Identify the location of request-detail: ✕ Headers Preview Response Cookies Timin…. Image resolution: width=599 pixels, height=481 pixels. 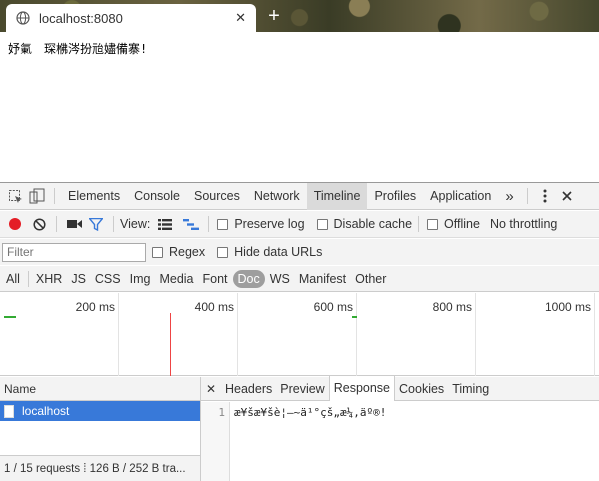
(399, 428).